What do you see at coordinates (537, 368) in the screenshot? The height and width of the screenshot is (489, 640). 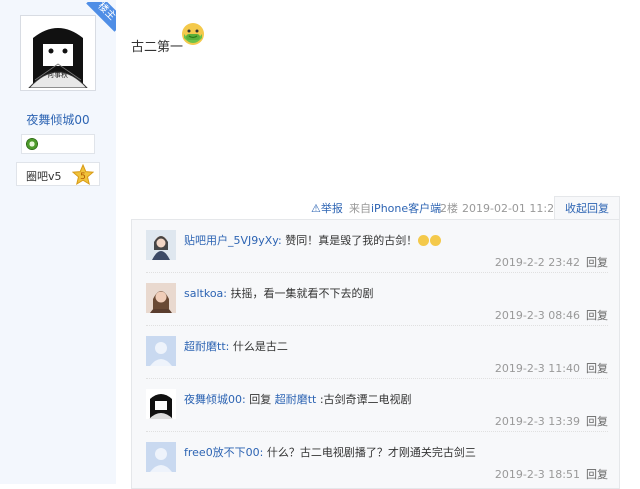 I see `reply-time: 2019-2-3 11:40` at bounding box center [537, 368].